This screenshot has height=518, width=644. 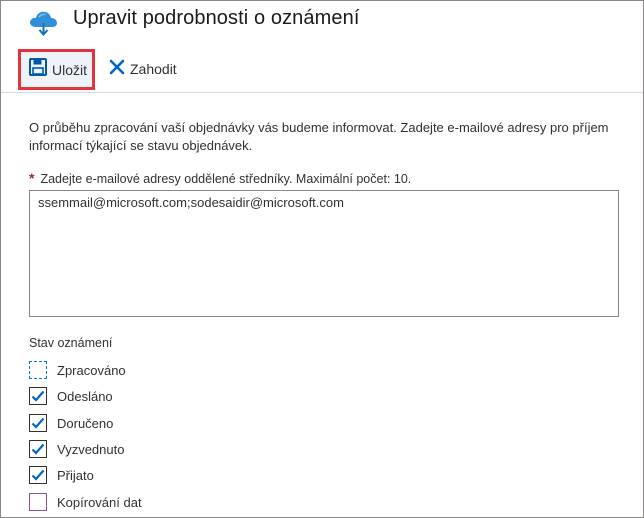 I want to click on status-label: Přijato, so click(x=75, y=475).